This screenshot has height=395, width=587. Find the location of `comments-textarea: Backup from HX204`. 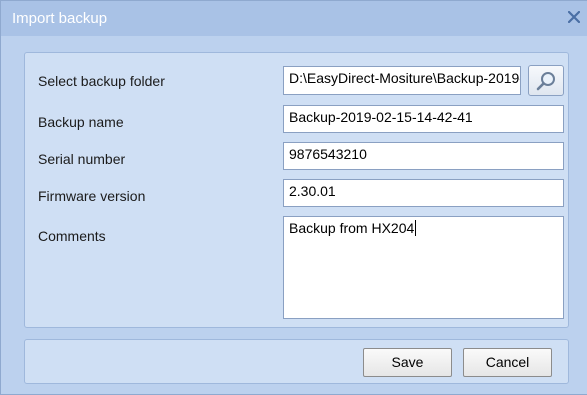

comments-textarea: Backup from HX204 is located at coordinates (423, 267).